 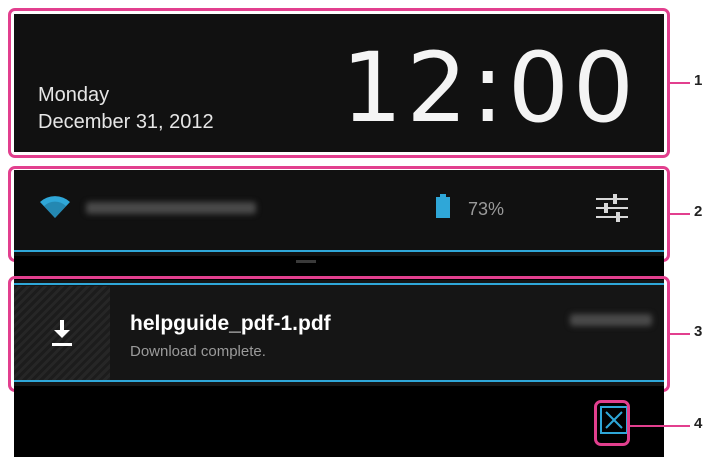 What do you see at coordinates (698, 423) in the screenshot?
I see `callout-number-4: 4` at bounding box center [698, 423].